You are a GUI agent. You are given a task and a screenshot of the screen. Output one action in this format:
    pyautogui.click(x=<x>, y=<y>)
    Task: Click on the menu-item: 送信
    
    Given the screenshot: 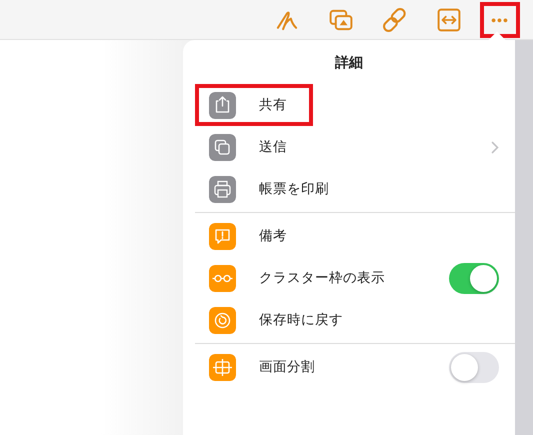 What is the action you would take?
    pyautogui.click(x=251, y=147)
    